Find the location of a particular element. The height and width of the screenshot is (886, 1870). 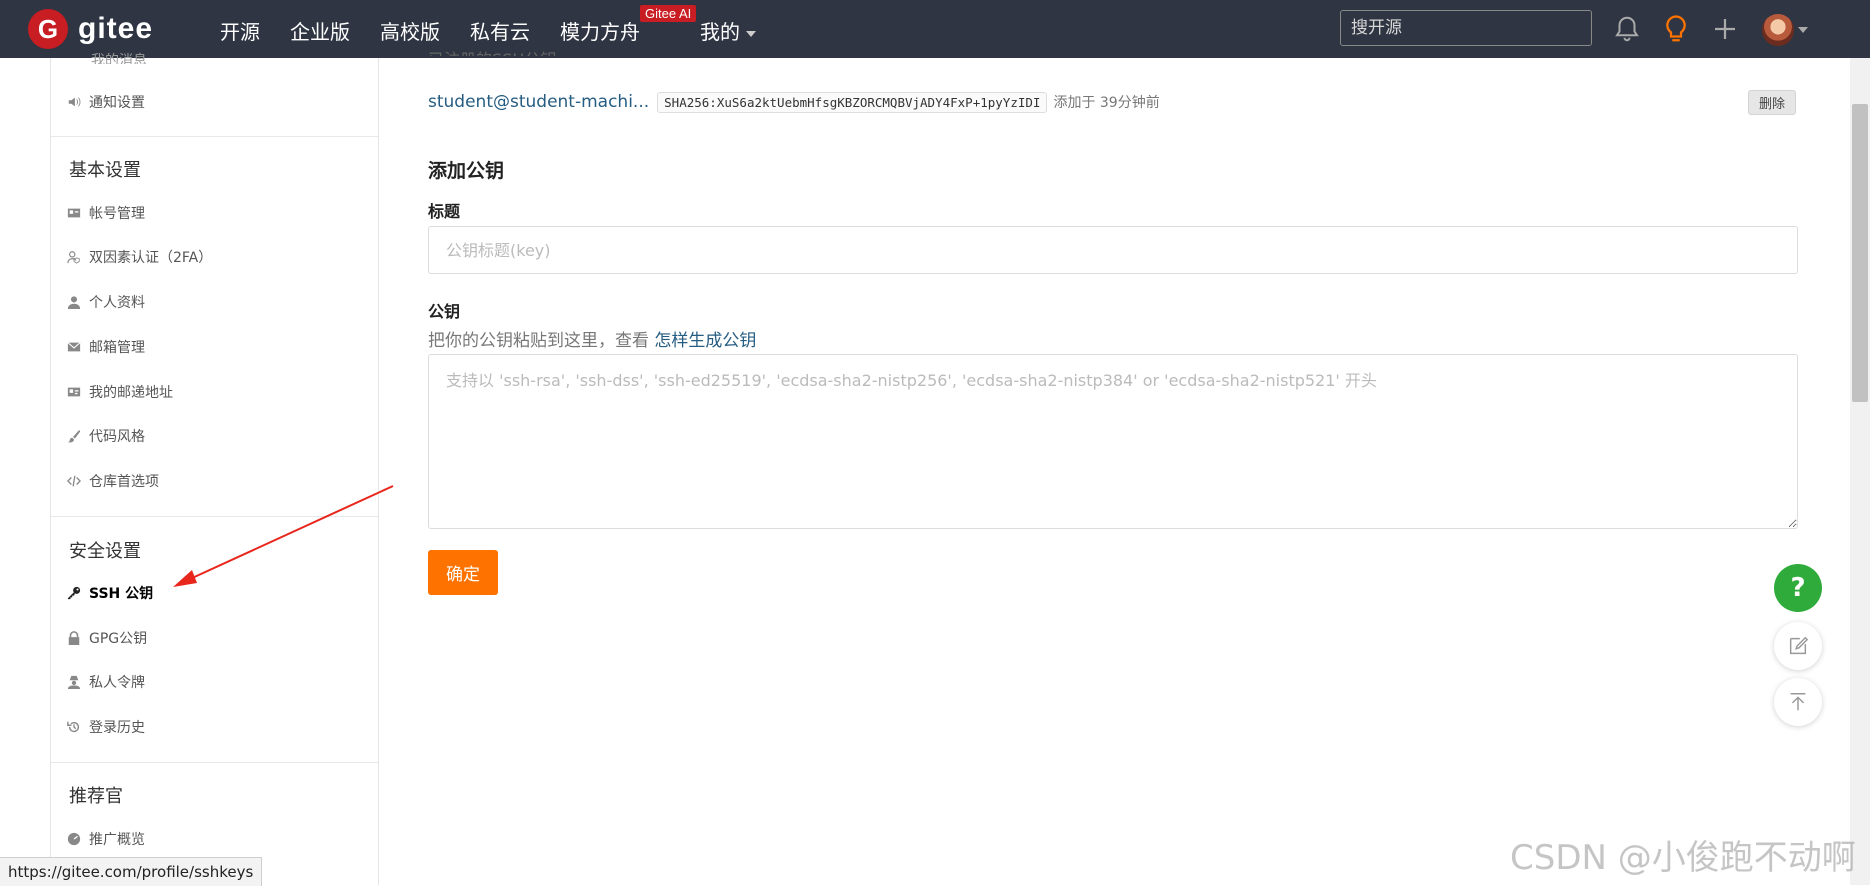

user-shield-icon is located at coordinates (73, 257).